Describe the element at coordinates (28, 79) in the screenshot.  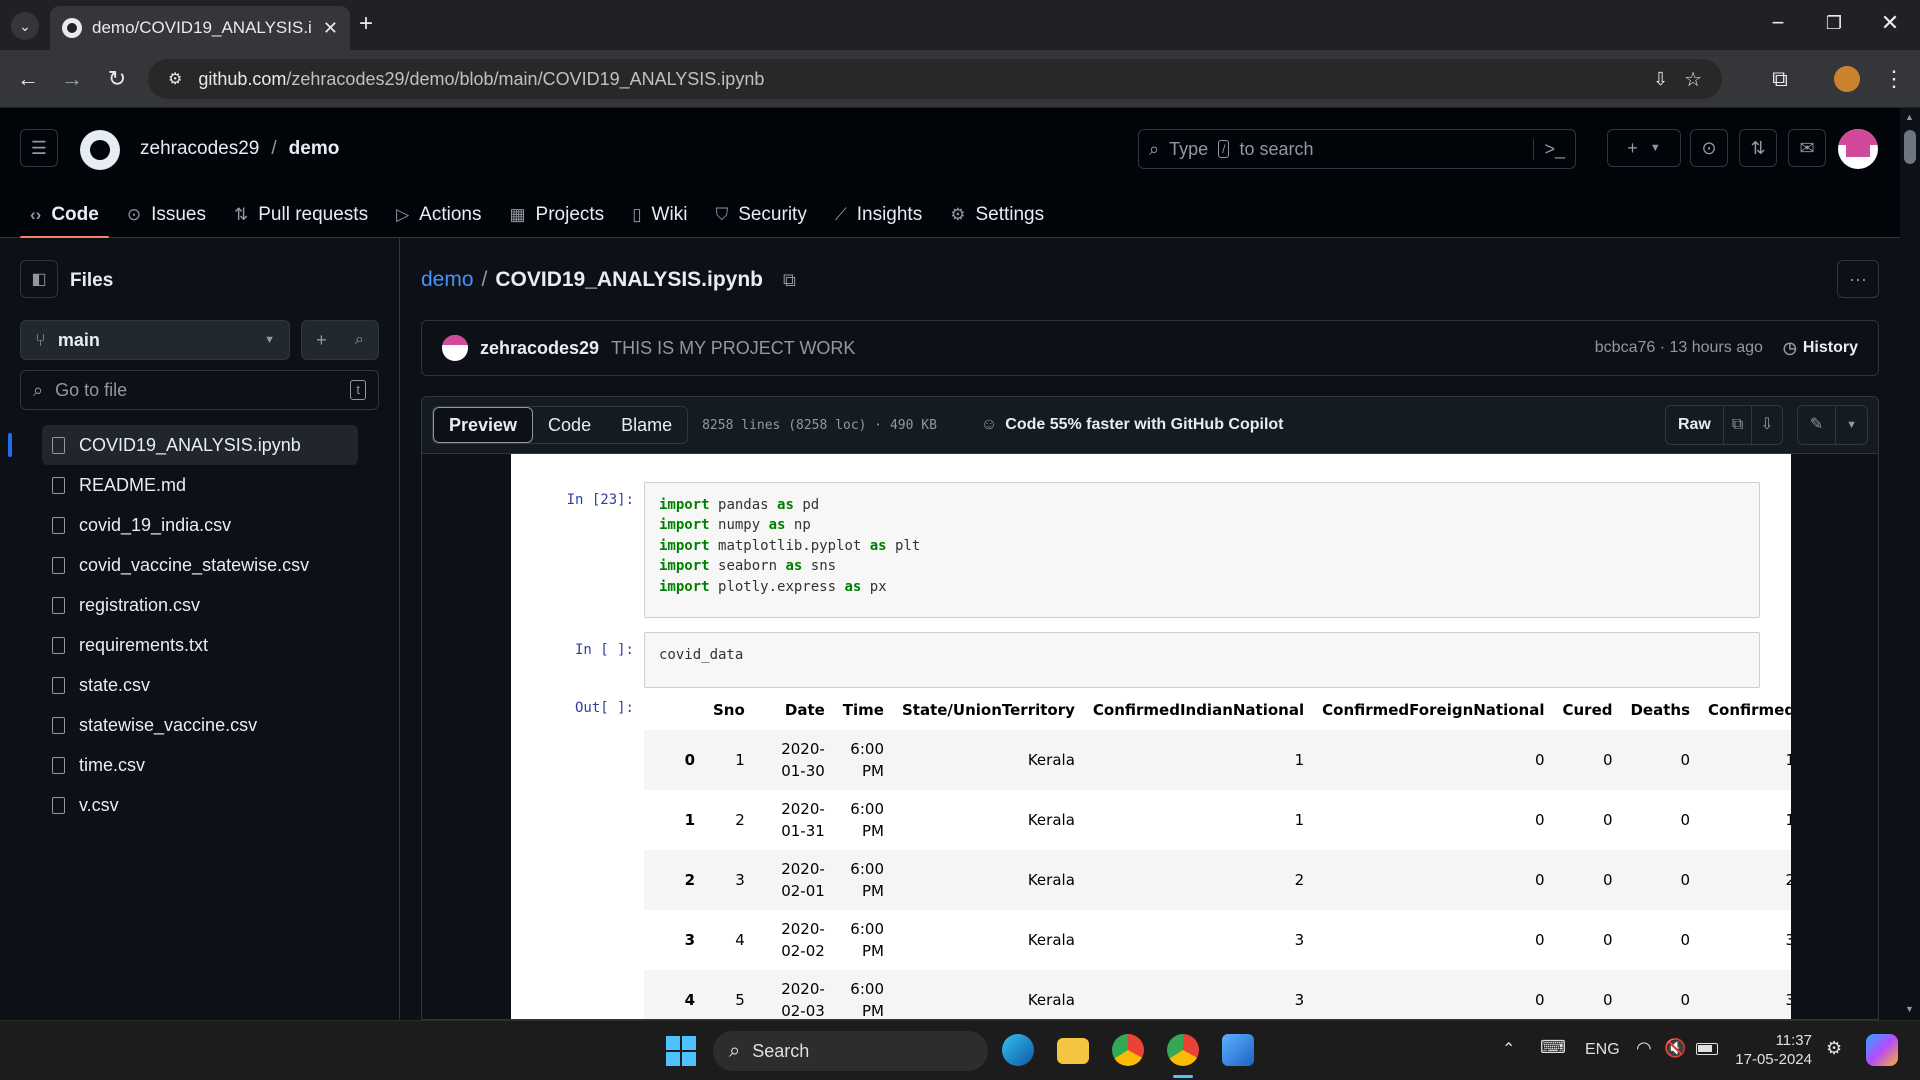
I see `back-icon: ←` at that location.